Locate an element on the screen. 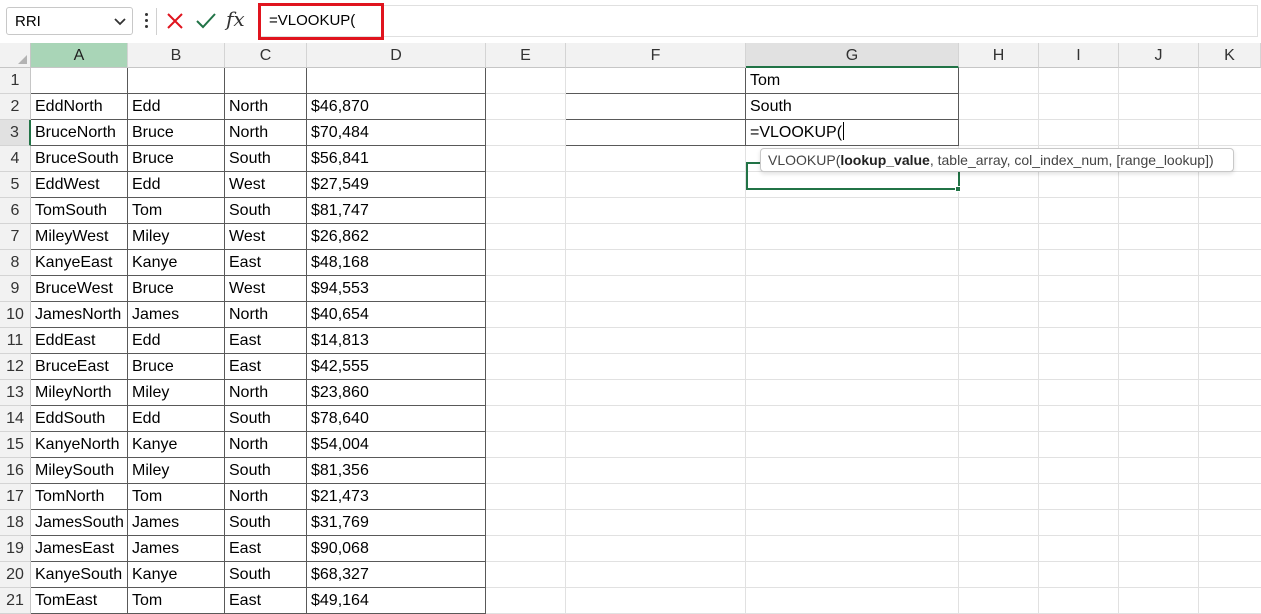 This screenshot has height=614, width=1261. table-cell: MileyWest is located at coordinates (79, 237).